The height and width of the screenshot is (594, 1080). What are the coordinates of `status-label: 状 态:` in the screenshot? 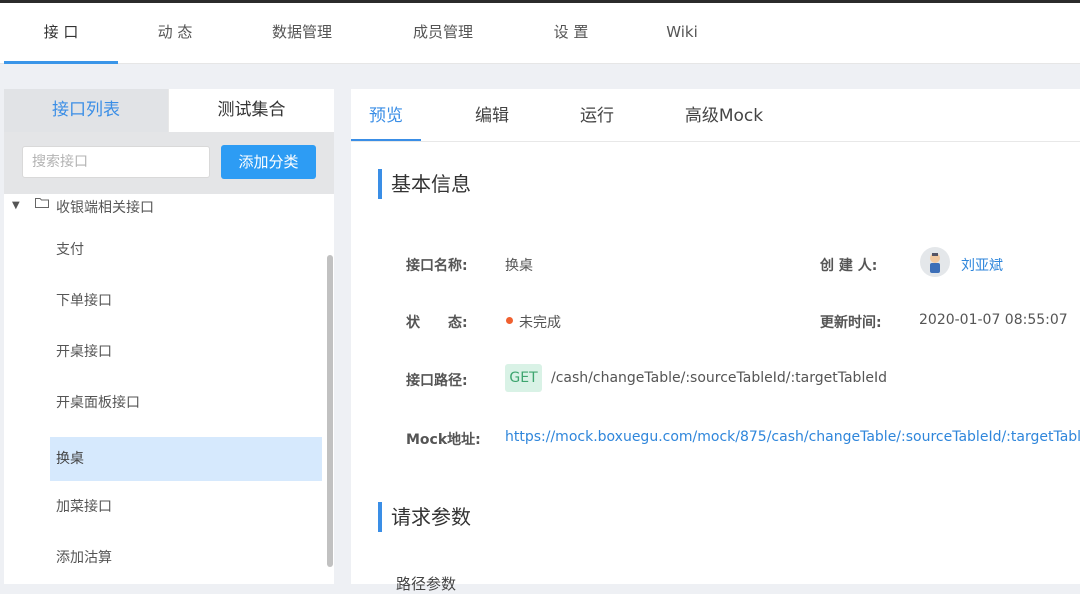 It's located at (437, 323).